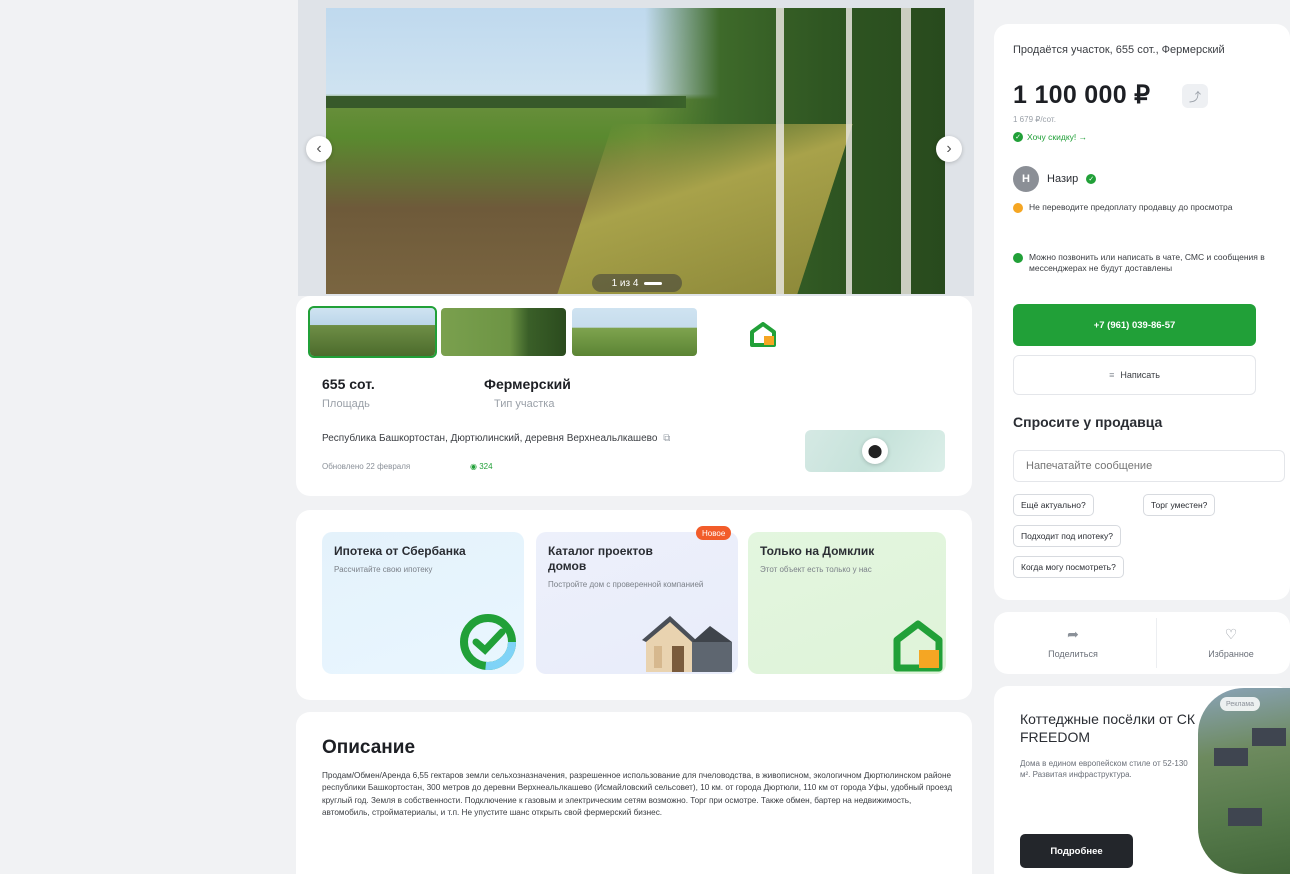  I want to click on write-button-label: Написать, so click(1140, 375).